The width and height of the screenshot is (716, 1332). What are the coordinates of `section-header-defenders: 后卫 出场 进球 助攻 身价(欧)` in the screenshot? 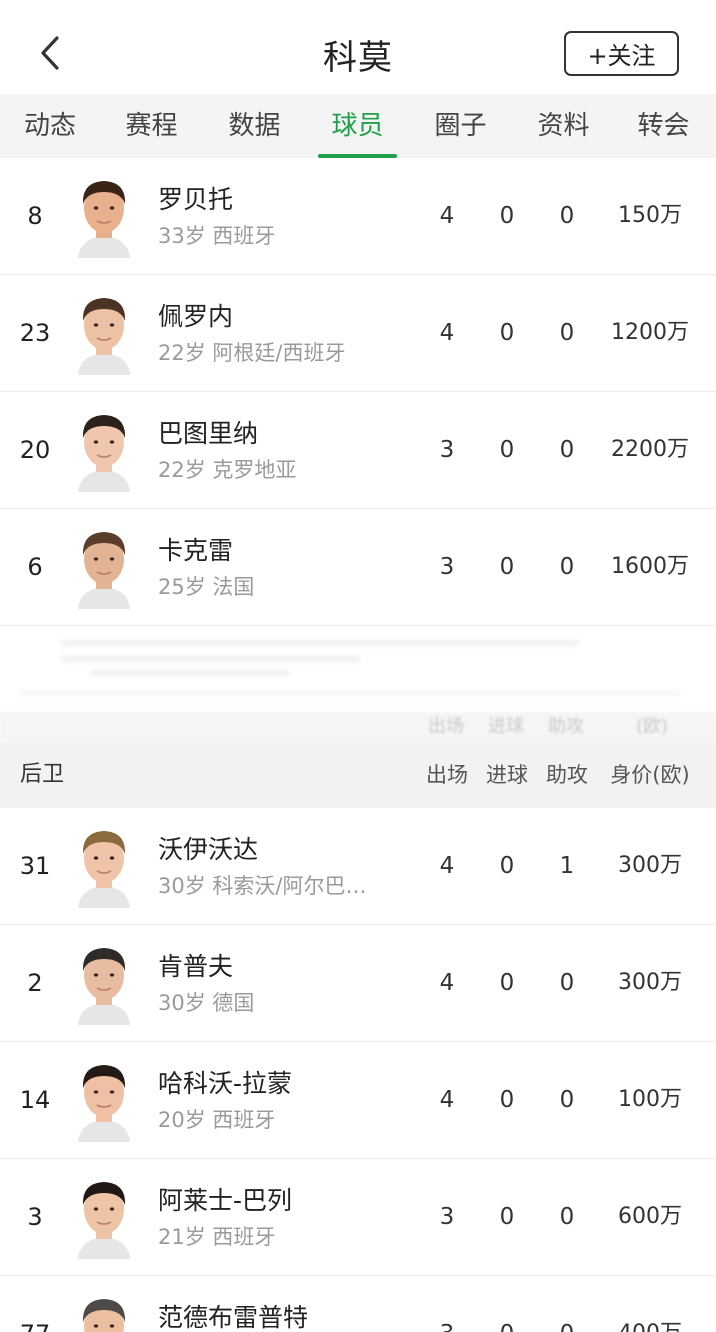 It's located at (358, 775).